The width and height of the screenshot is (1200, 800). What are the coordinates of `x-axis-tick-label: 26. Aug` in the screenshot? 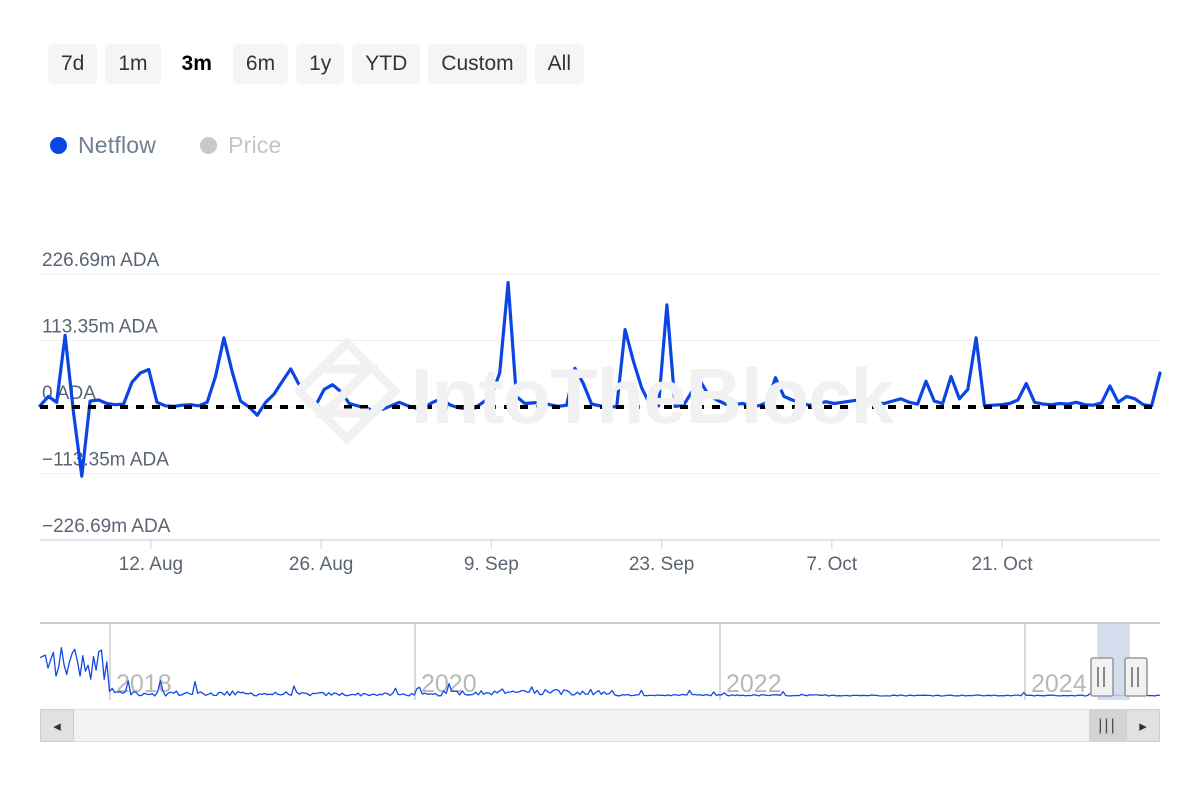 It's located at (321, 564).